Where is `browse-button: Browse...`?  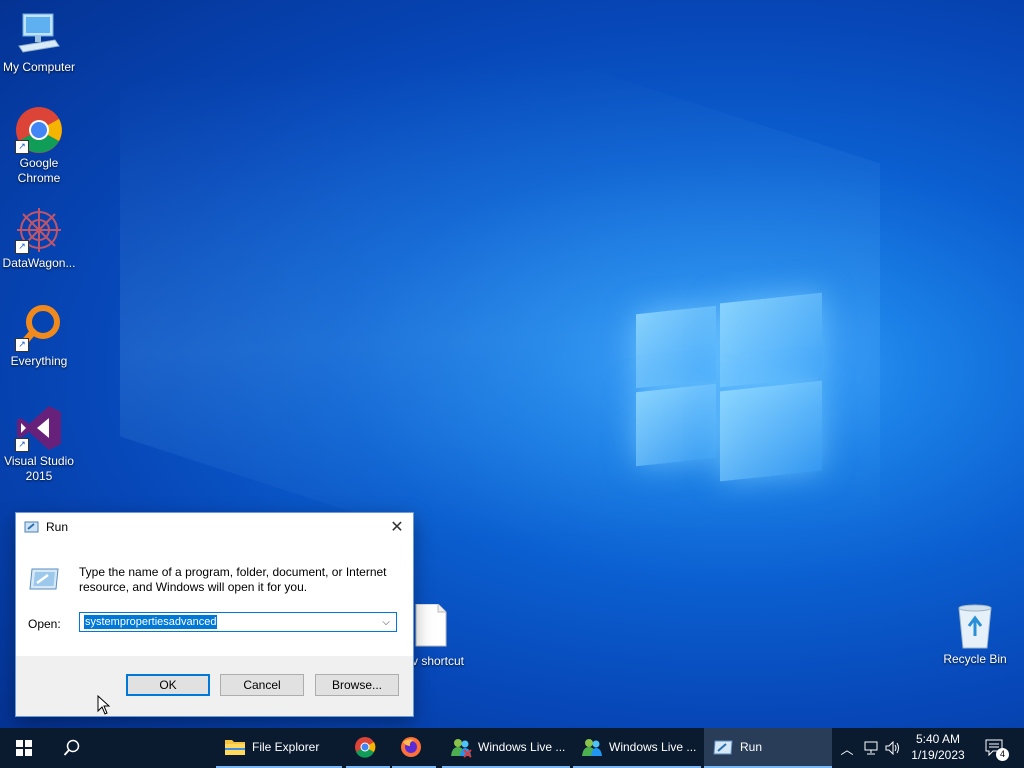
browse-button: Browse... is located at coordinates (357, 685).